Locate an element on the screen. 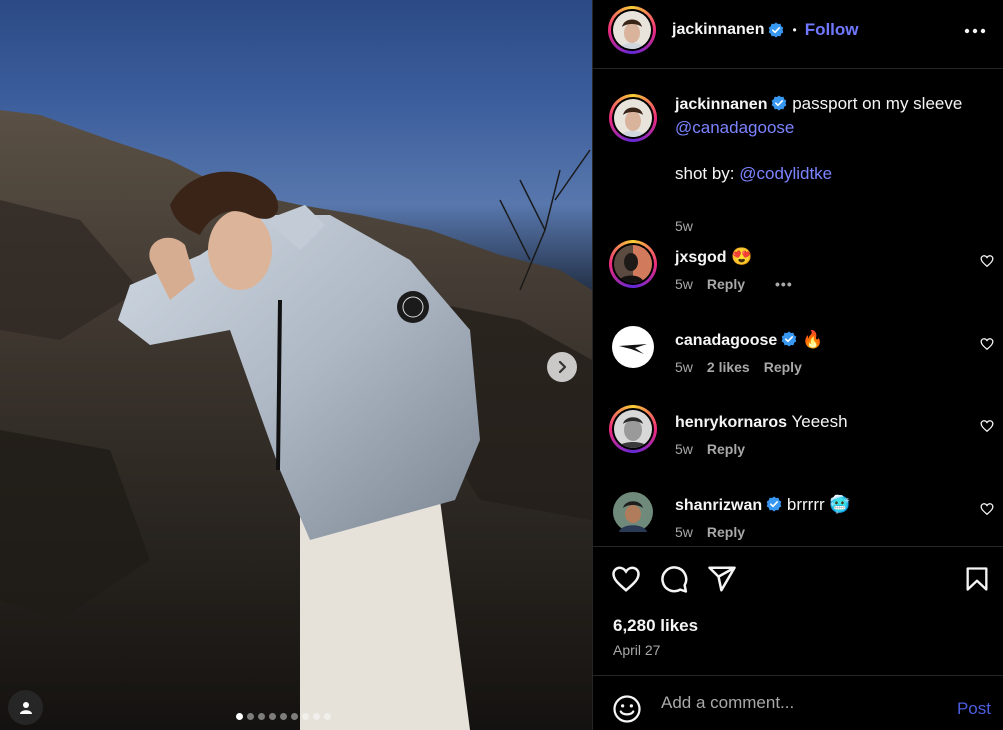  chevron-right-icon is located at coordinates (562, 367).